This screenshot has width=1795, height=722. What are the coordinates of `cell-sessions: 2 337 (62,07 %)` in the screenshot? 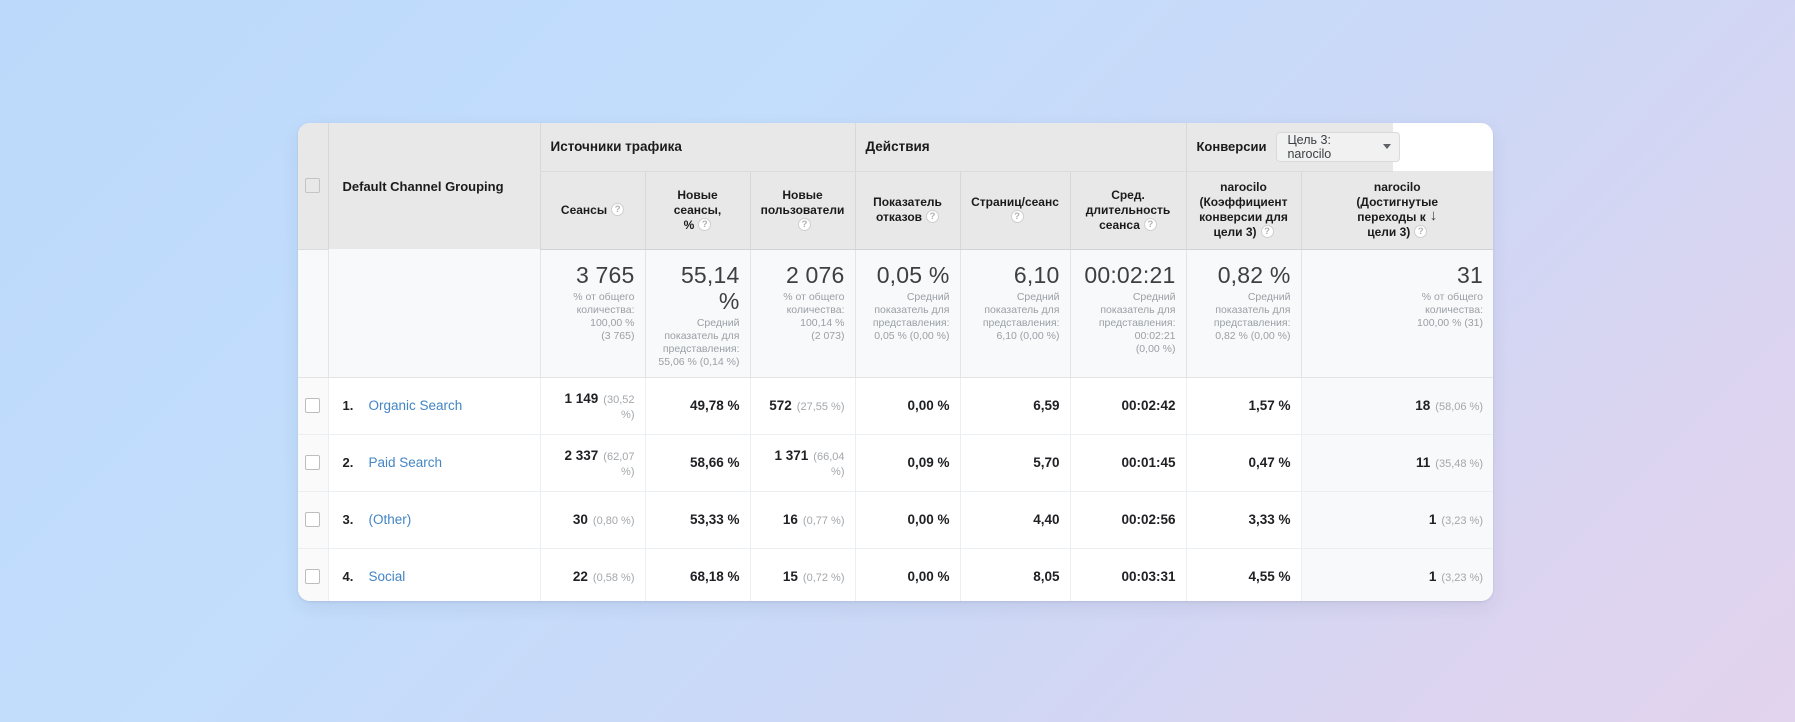 It's located at (592, 463).